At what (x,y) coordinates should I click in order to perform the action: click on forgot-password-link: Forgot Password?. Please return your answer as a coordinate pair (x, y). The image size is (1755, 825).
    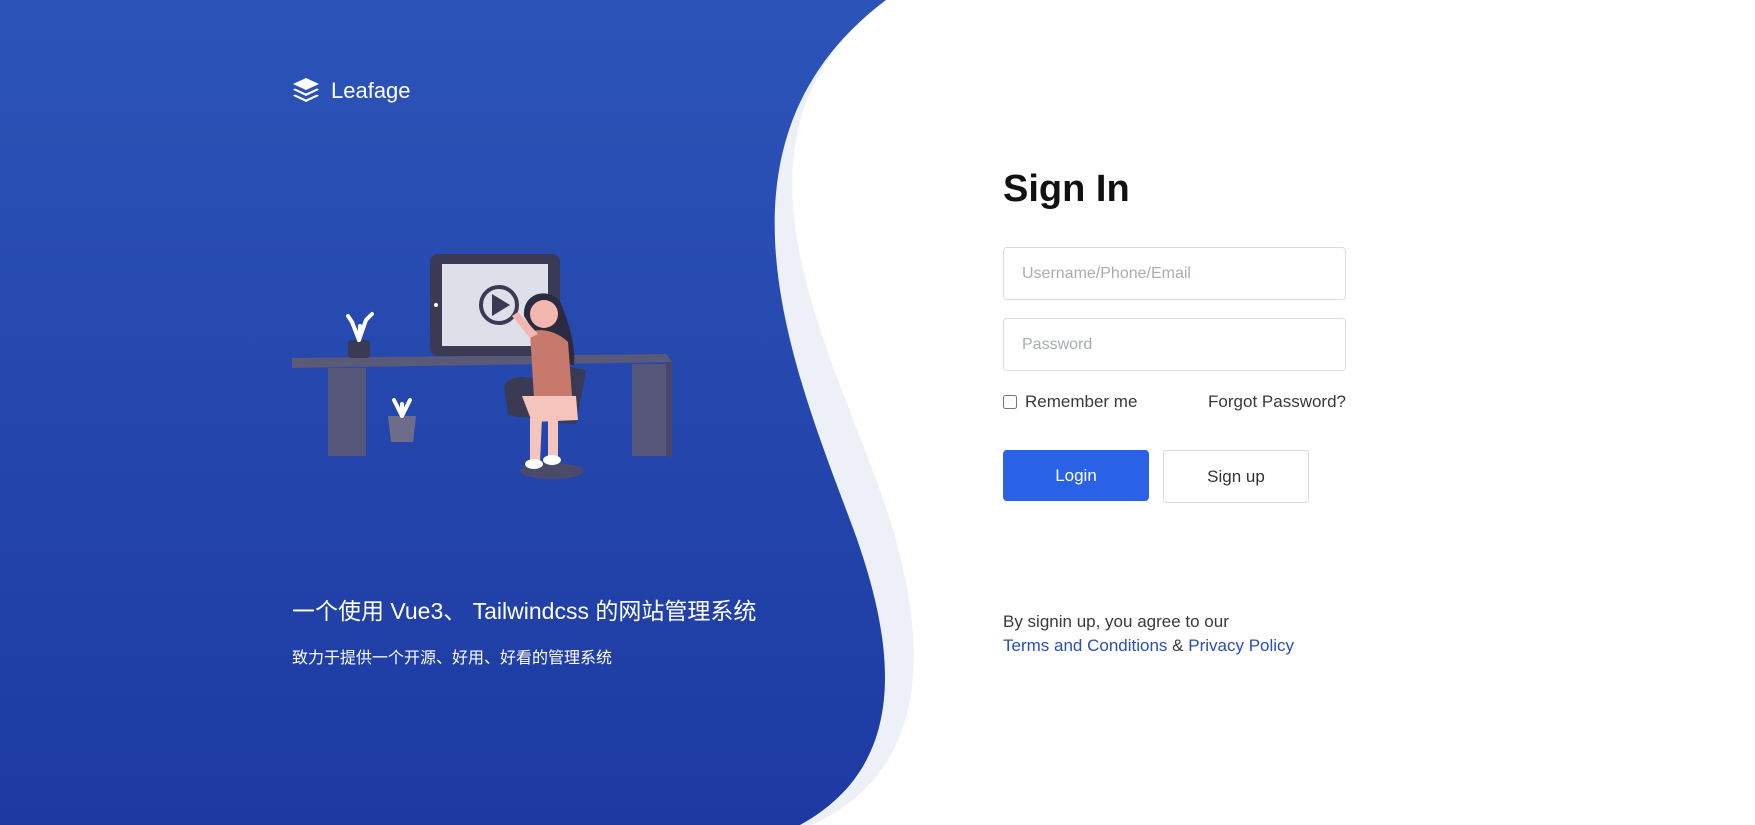
    Looking at the image, I should click on (1277, 402).